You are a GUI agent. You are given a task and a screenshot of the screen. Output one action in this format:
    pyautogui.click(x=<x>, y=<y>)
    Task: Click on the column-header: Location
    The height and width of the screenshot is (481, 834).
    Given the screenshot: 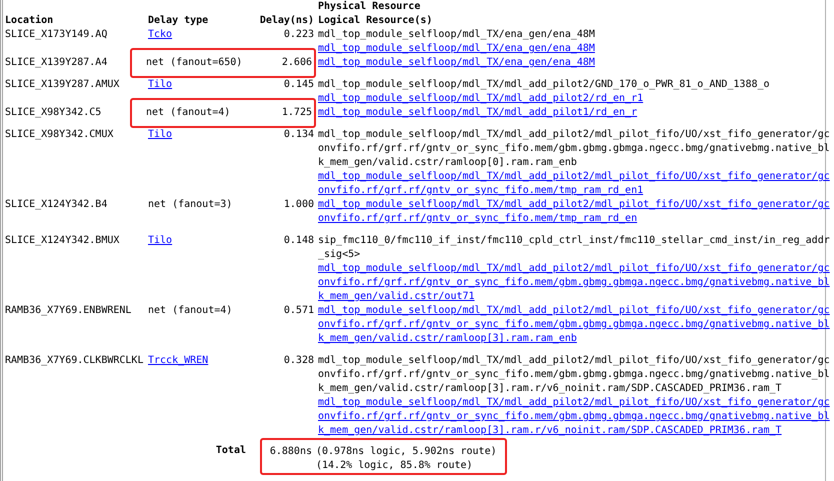 What is the action you would take?
    pyautogui.click(x=29, y=21)
    